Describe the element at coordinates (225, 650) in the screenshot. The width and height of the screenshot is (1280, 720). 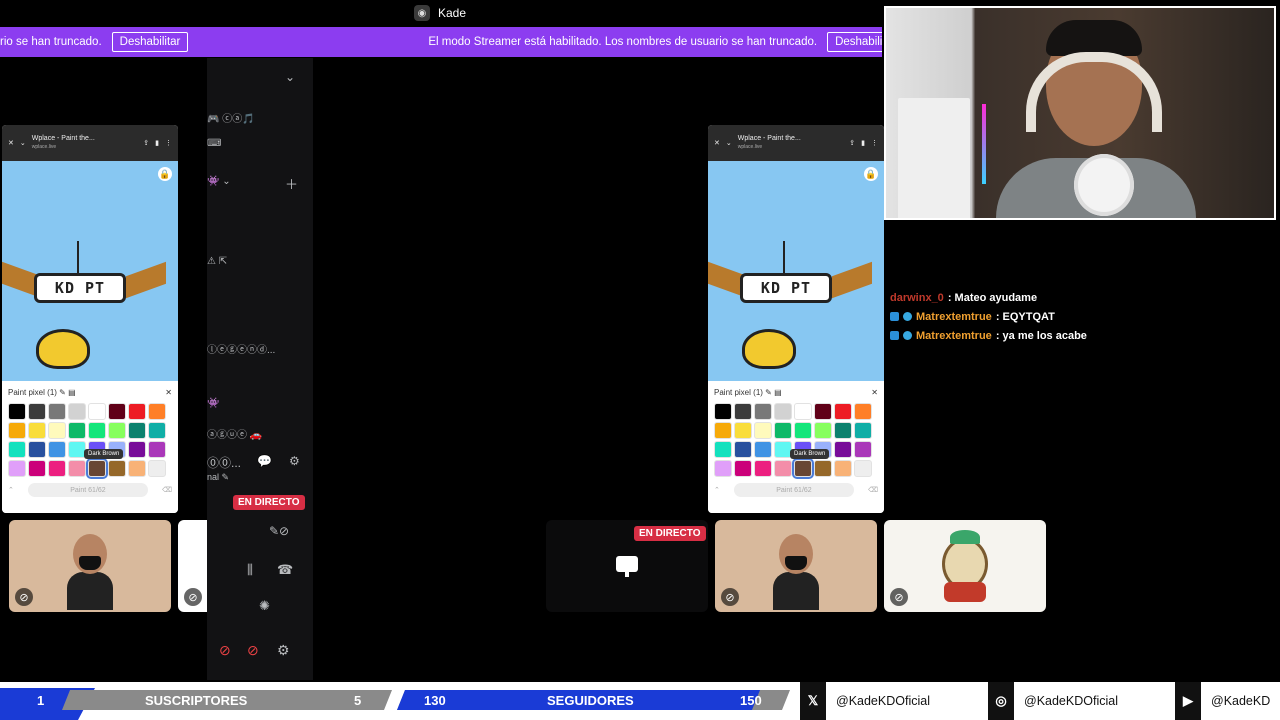
I see `mic-muted-icon: ⊘` at that location.